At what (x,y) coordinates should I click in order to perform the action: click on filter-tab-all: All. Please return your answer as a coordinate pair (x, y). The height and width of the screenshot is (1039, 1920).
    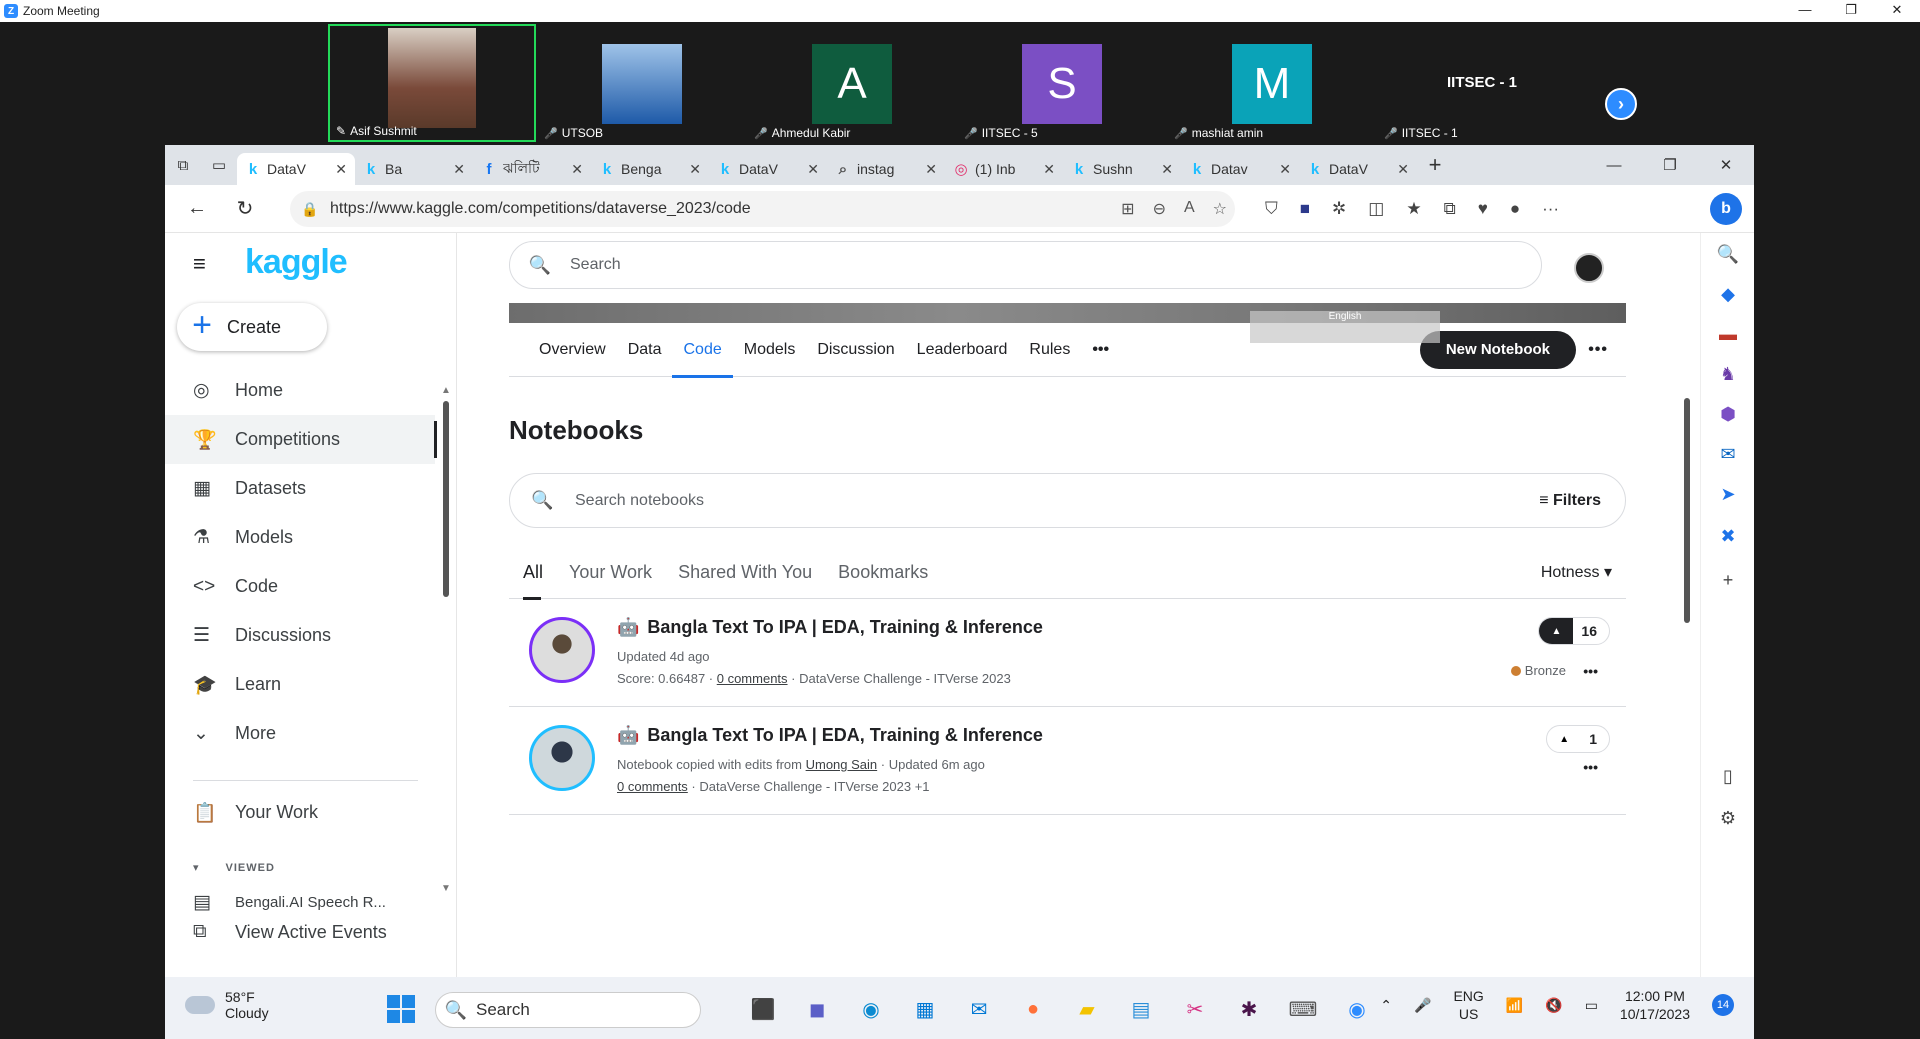
    Looking at the image, I should click on (532, 572).